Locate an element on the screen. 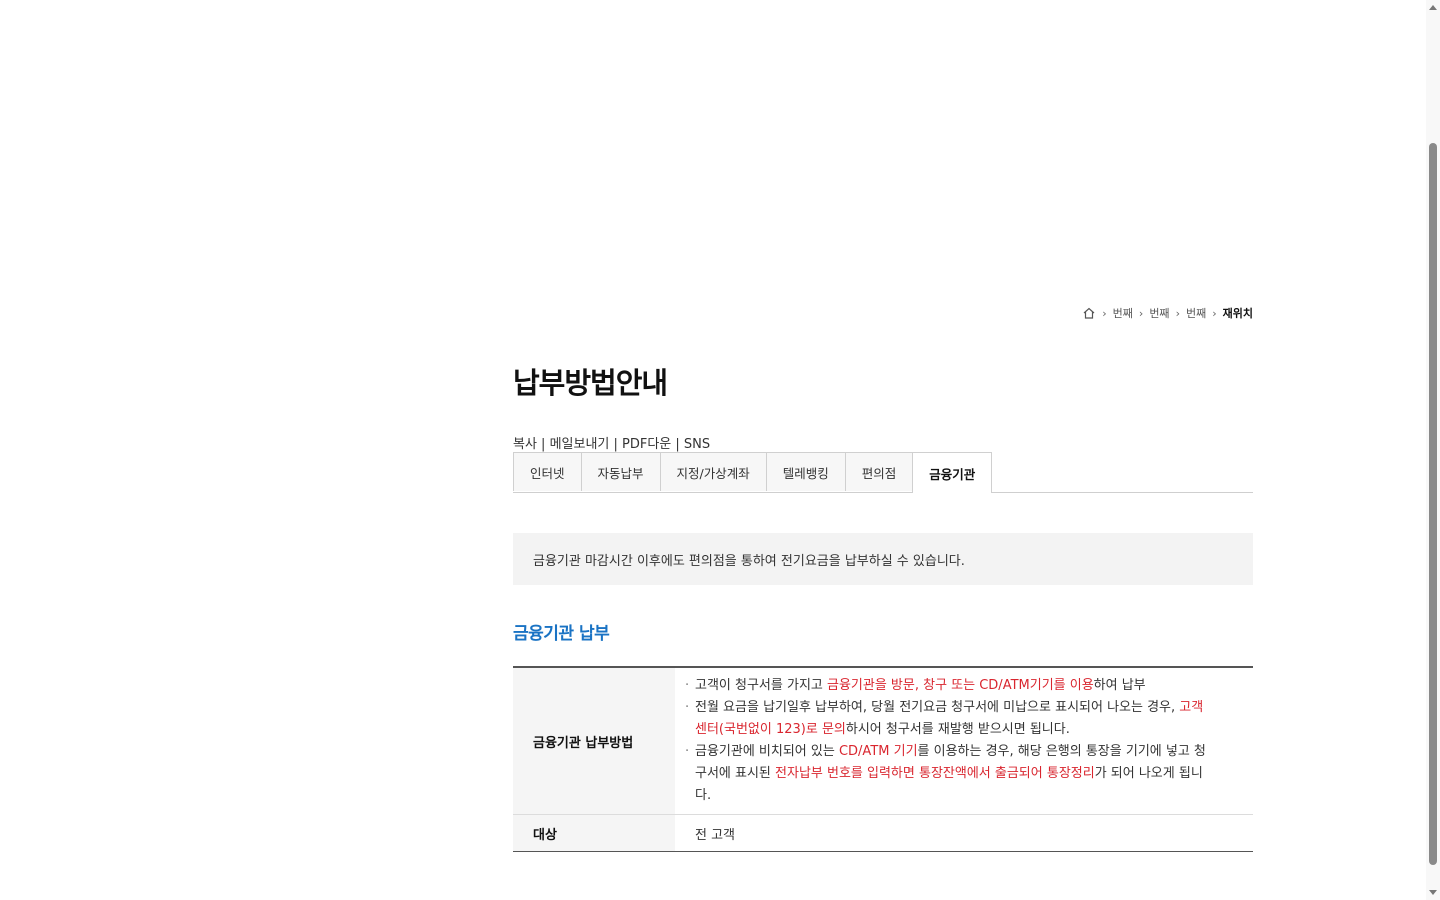 This screenshot has width=1440, height=900. tab-convenience-store: 편의점 is located at coordinates (879, 471).